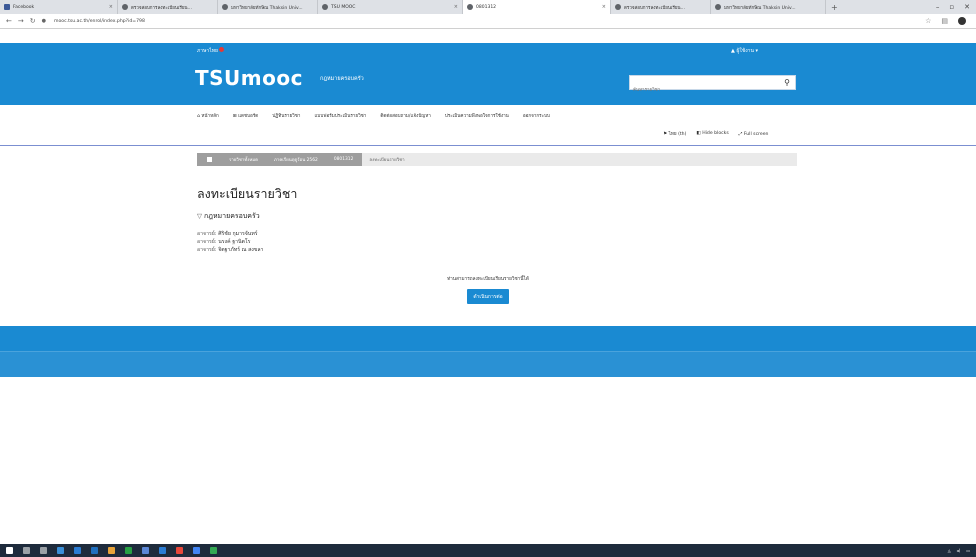 The width and height of the screenshot is (976, 557). I want to click on hide-blocks-button: ◧ Hide blocks, so click(712, 134).